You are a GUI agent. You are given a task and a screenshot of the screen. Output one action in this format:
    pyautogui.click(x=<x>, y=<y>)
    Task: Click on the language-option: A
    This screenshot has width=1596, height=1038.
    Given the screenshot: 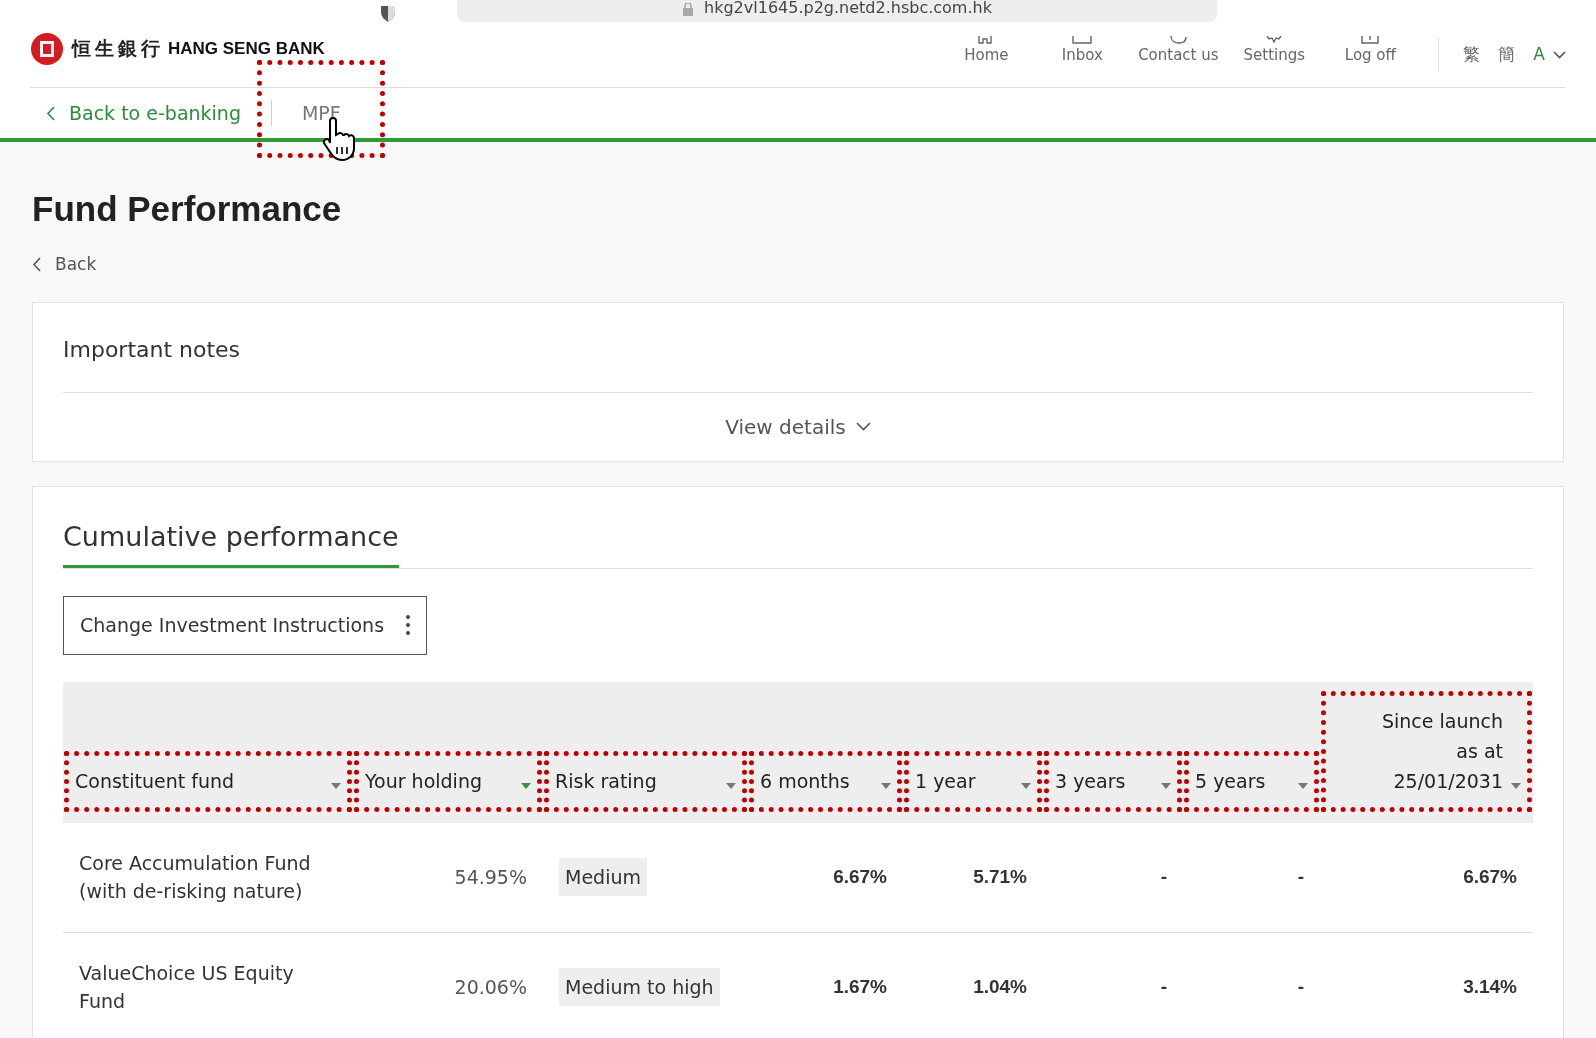 What is the action you would take?
    pyautogui.click(x=1539, y=54)
    